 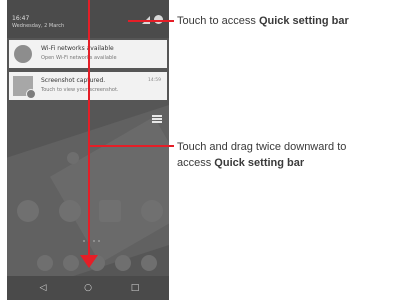 I want to click on annotation-top: Touch to access Quick setting bar, so click(x=263, y=21).